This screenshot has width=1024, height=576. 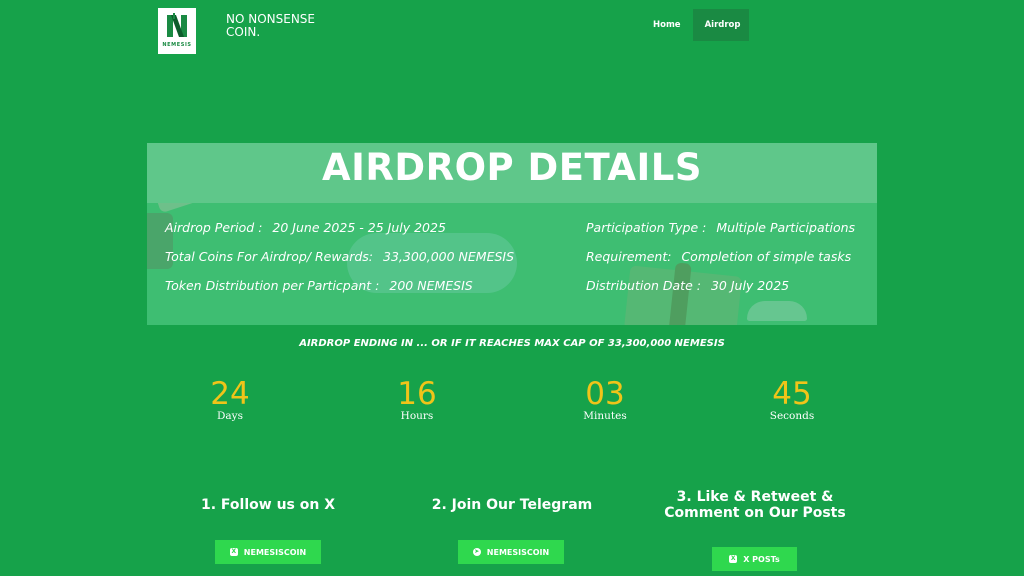 What do you see at coordinates (792, 416) in the screenshot?
I see `countdown-label: Seconds` at bounding box center [792, 416].